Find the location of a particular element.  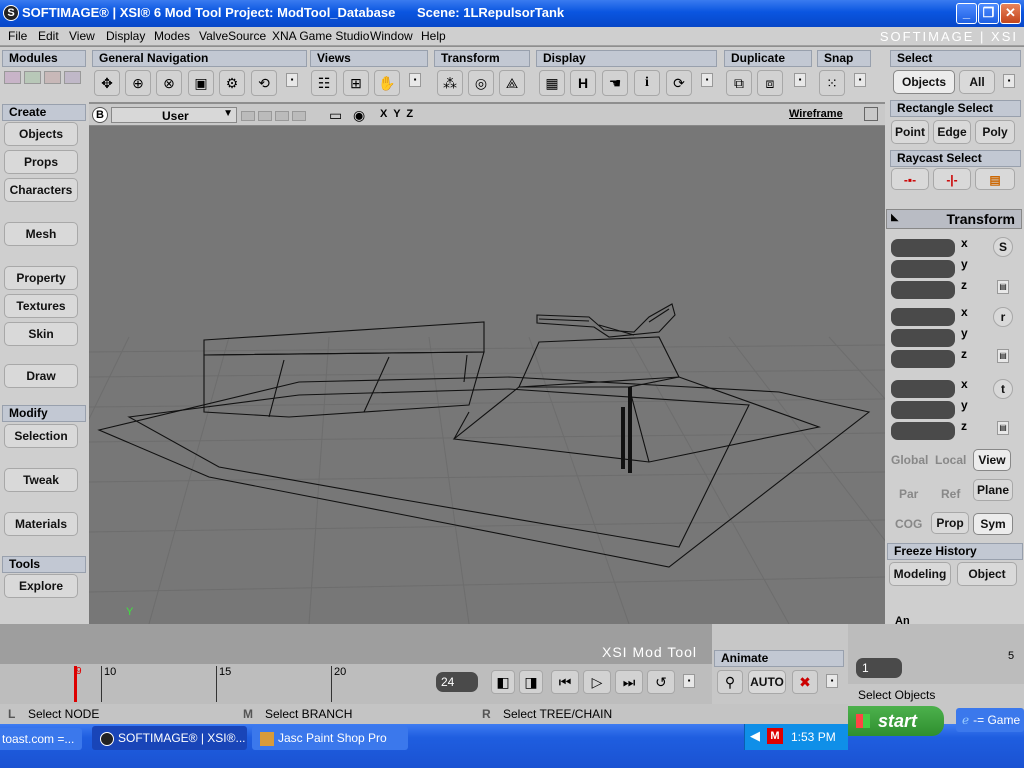

create-props-button: Props is located at coordinates (41, 162).